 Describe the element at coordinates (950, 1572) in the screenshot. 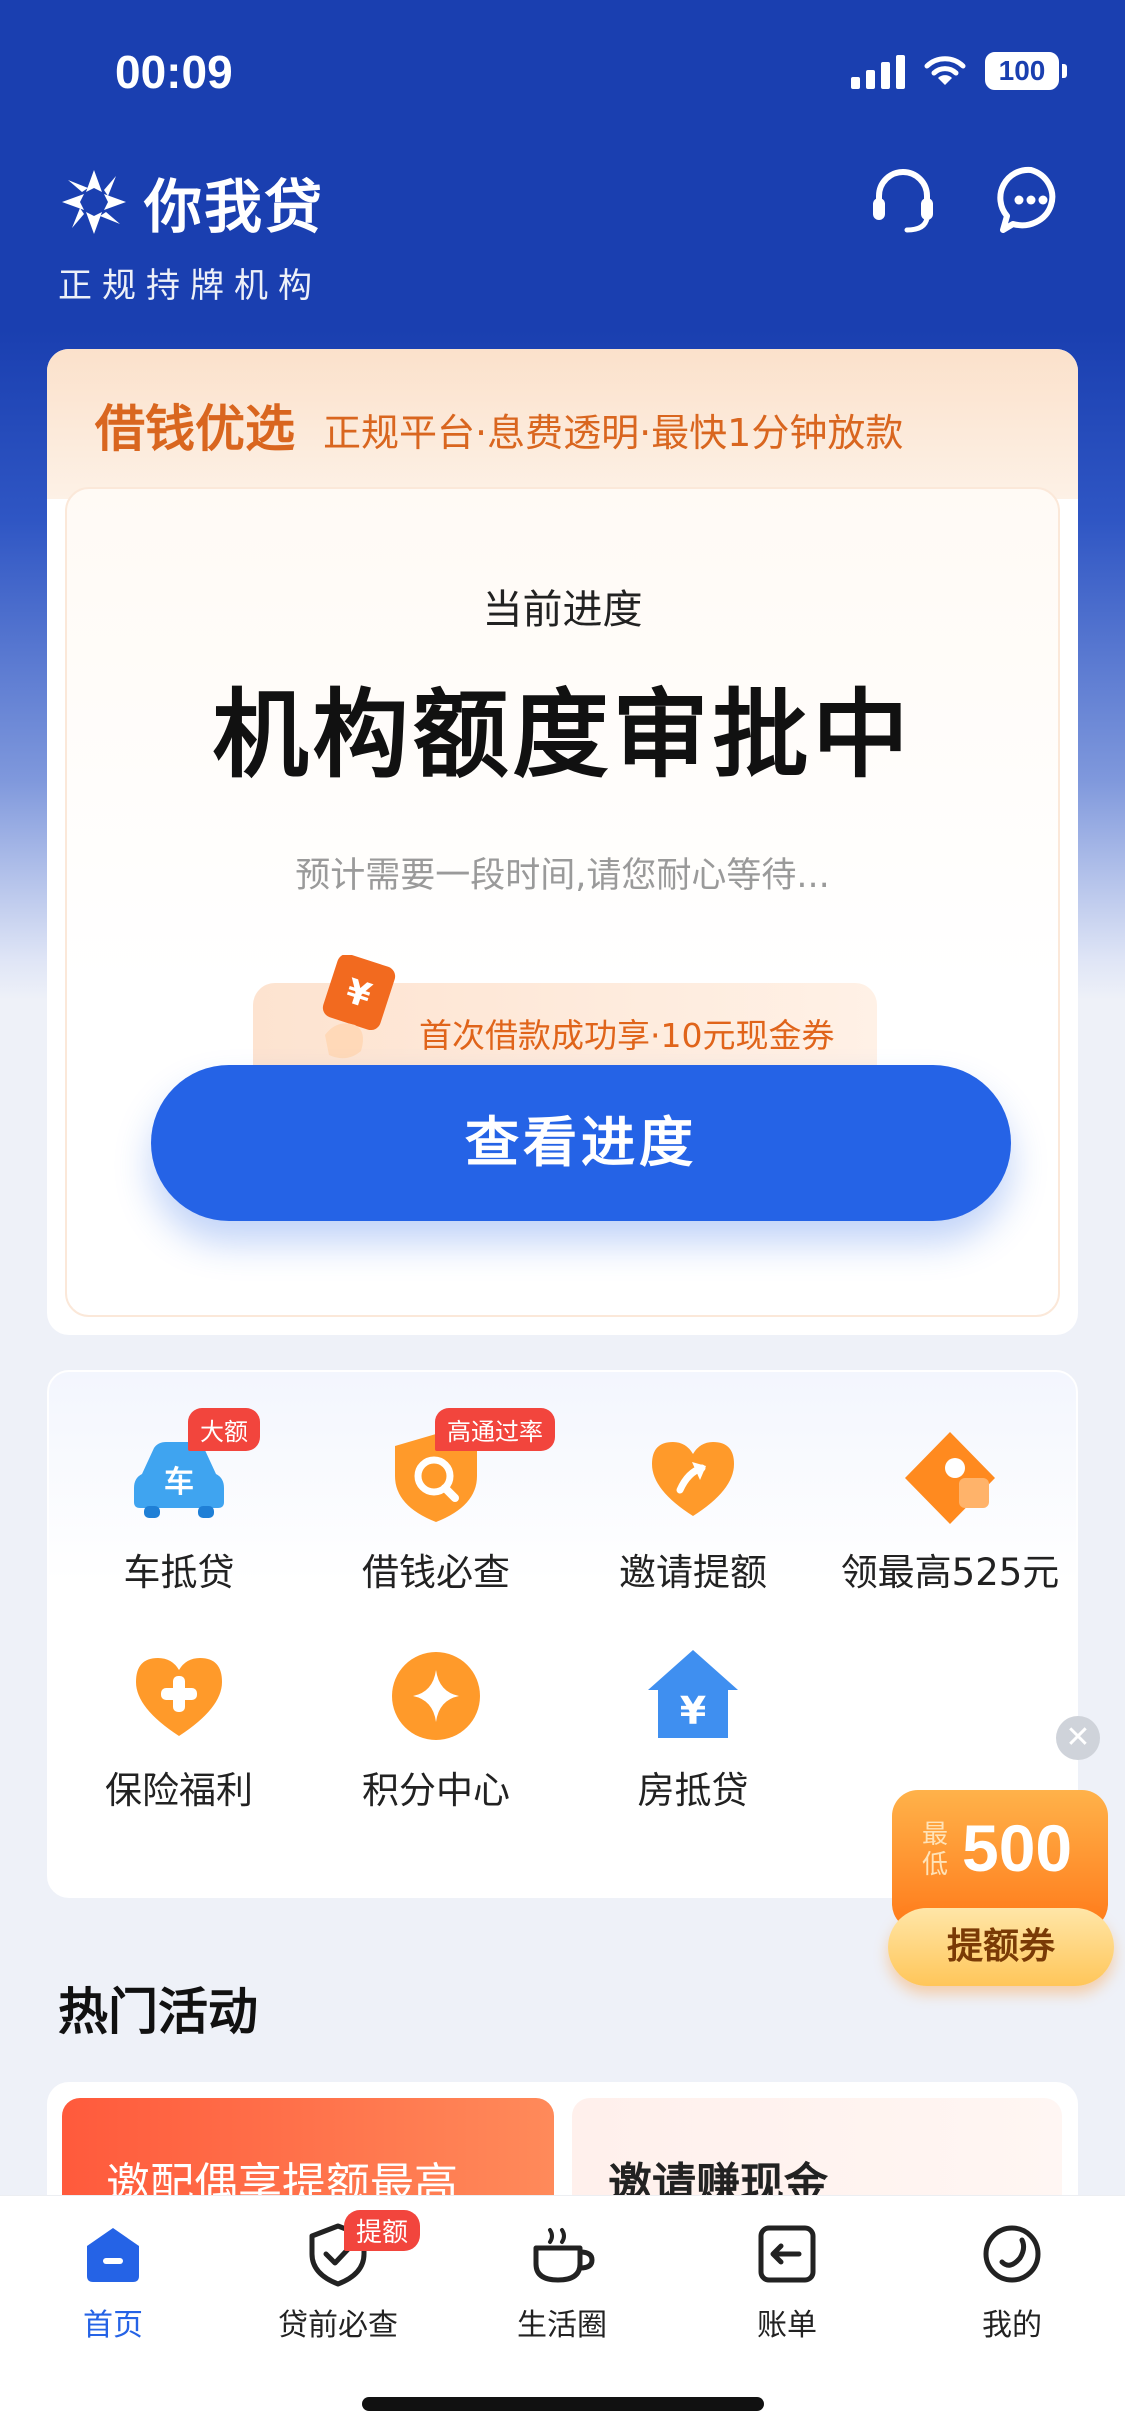

I see `service-label: 领最高525元` at that location.